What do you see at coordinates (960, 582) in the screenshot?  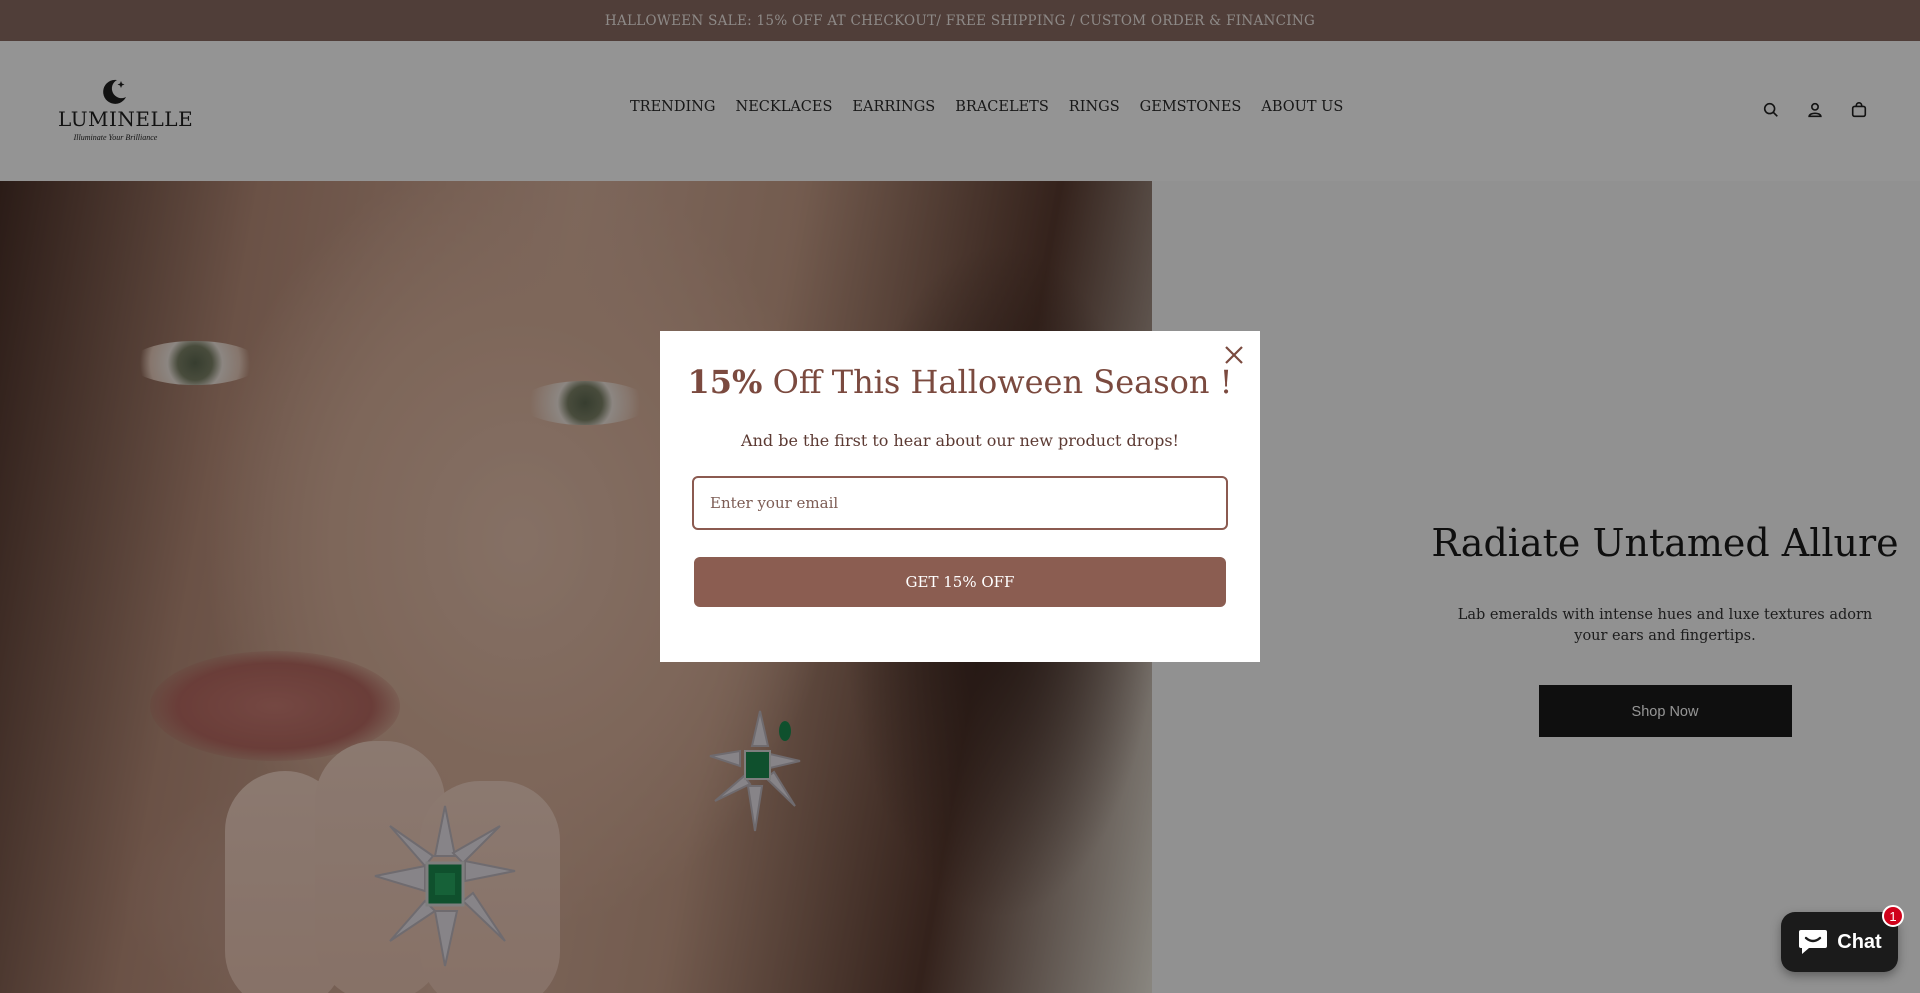 I see `get-discount-button: GET 15% OFF` at bounding box center [960, 582].